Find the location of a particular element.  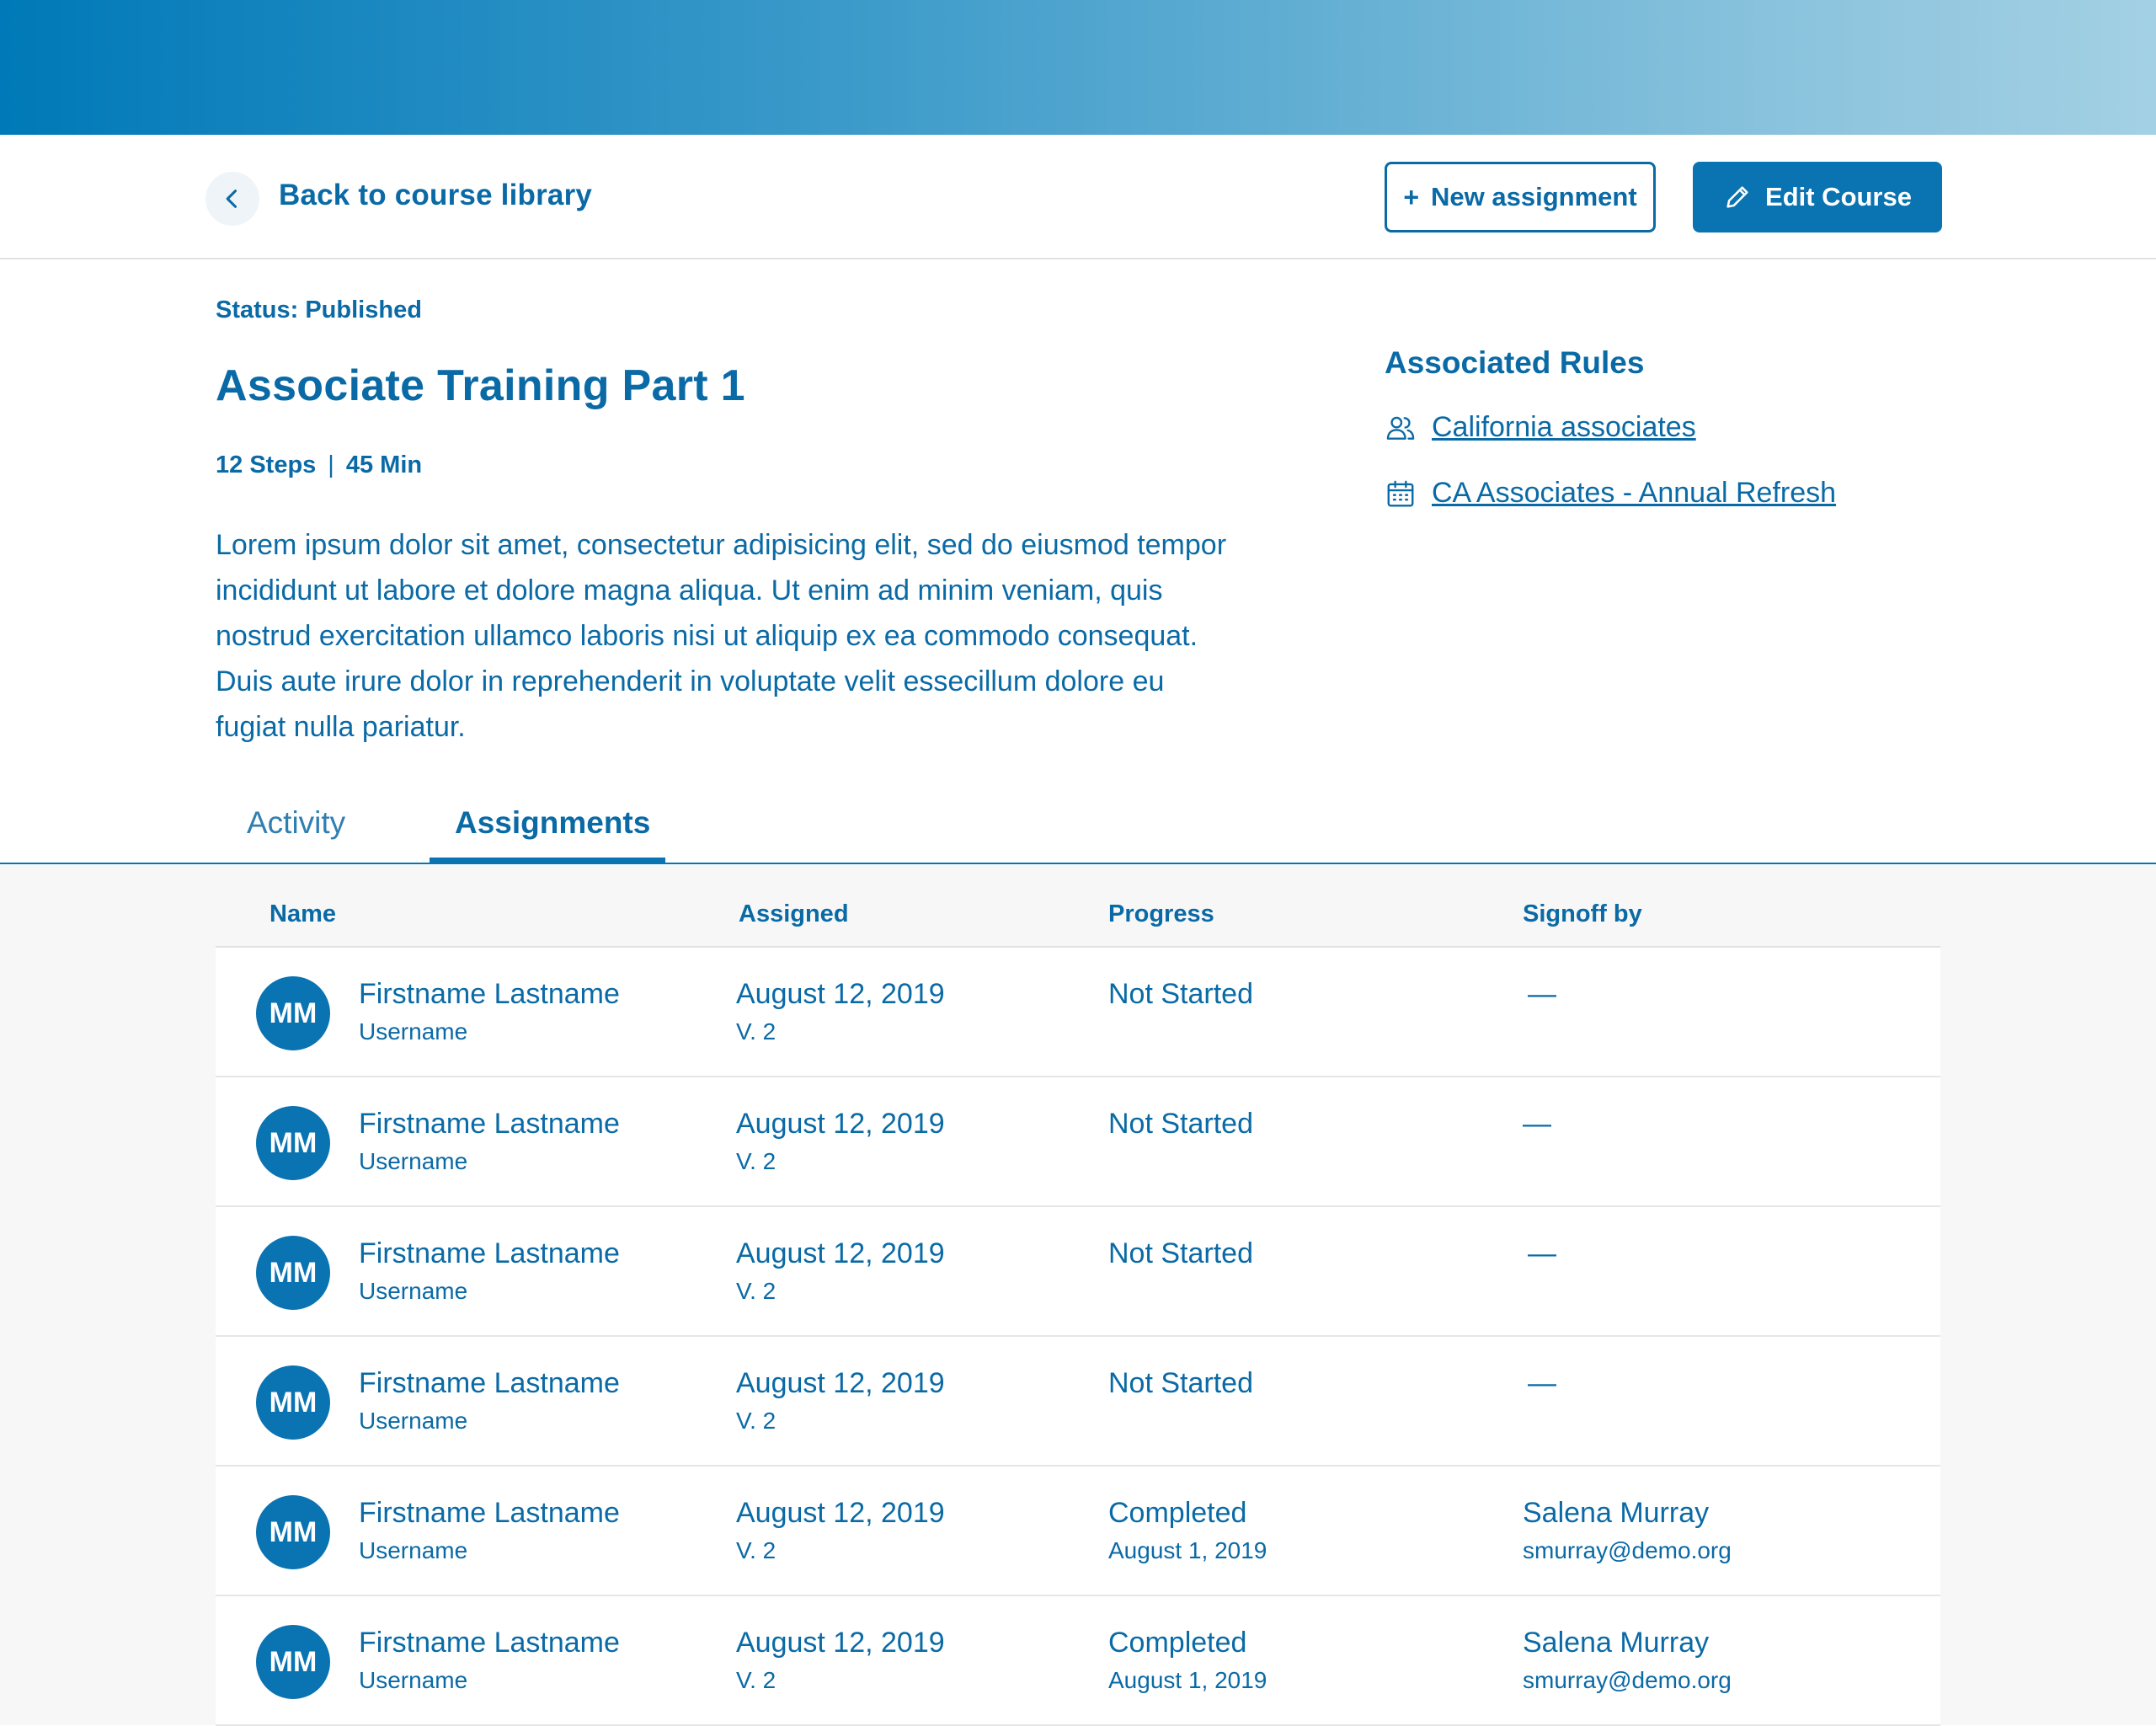

course-steps: 12 Steps is located at coordinates (266, 465).